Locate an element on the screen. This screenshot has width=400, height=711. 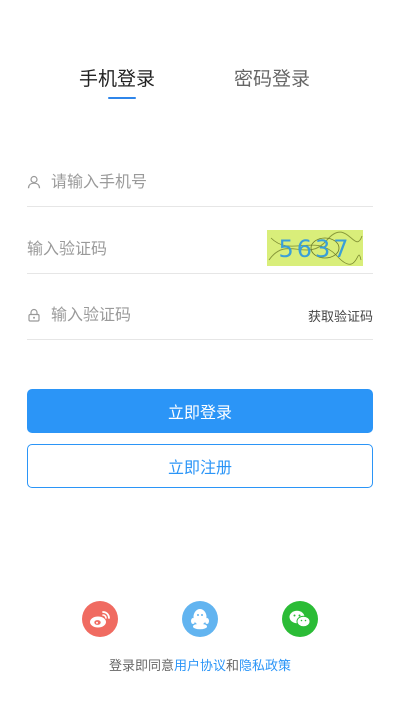
agreement-prefix: 登录即同意 is located at coordinates (141, 666).